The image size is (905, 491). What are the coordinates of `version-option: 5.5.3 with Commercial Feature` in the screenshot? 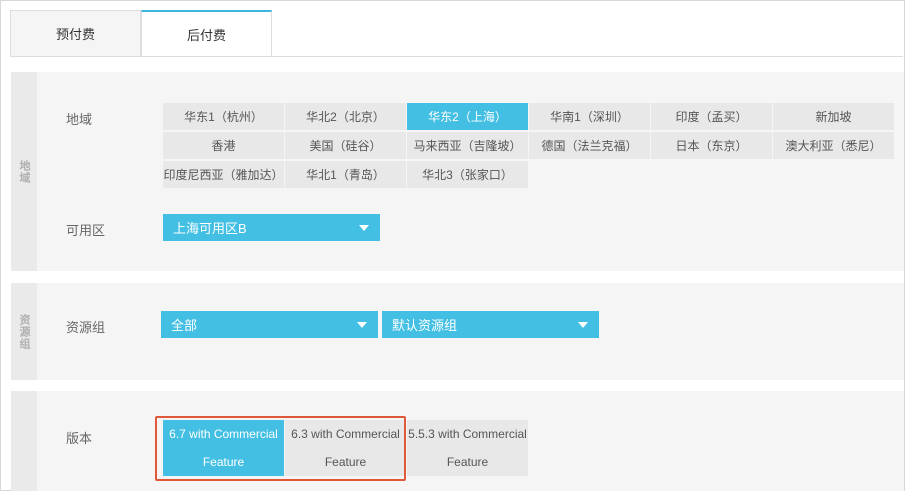 It's located at (467, 448).